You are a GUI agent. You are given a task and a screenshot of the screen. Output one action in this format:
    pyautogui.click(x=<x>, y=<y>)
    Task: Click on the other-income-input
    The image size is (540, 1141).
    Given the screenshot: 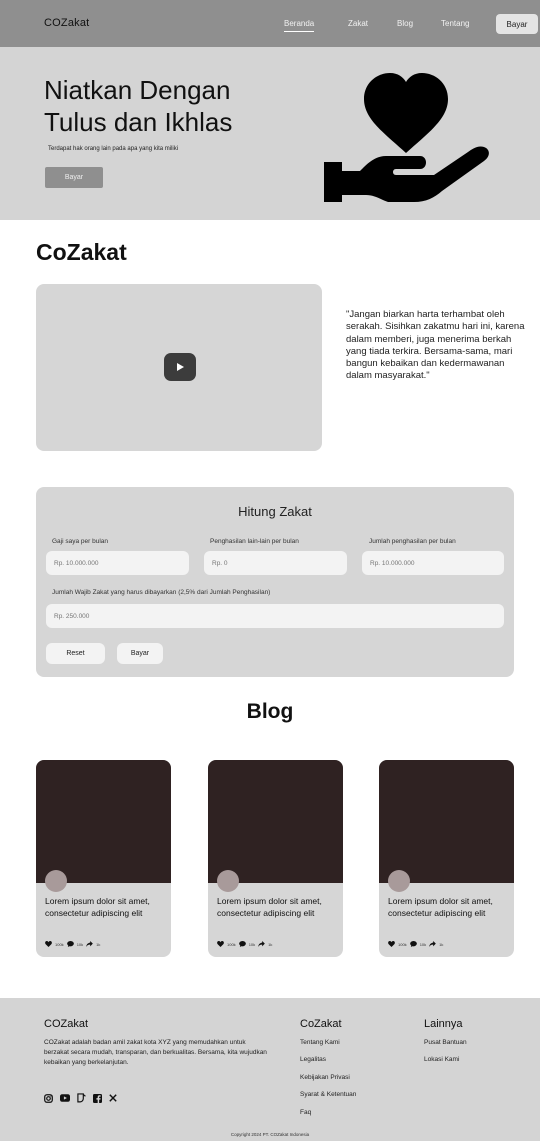 What is the action you would take?
    pyautogui.click(x=275, y=563)
    